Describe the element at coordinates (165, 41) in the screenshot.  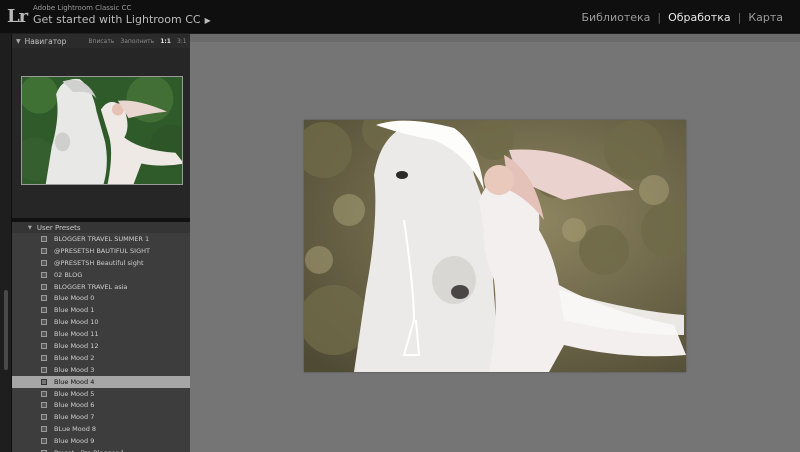
I see `zoom-1-1: 1:1` at that location.